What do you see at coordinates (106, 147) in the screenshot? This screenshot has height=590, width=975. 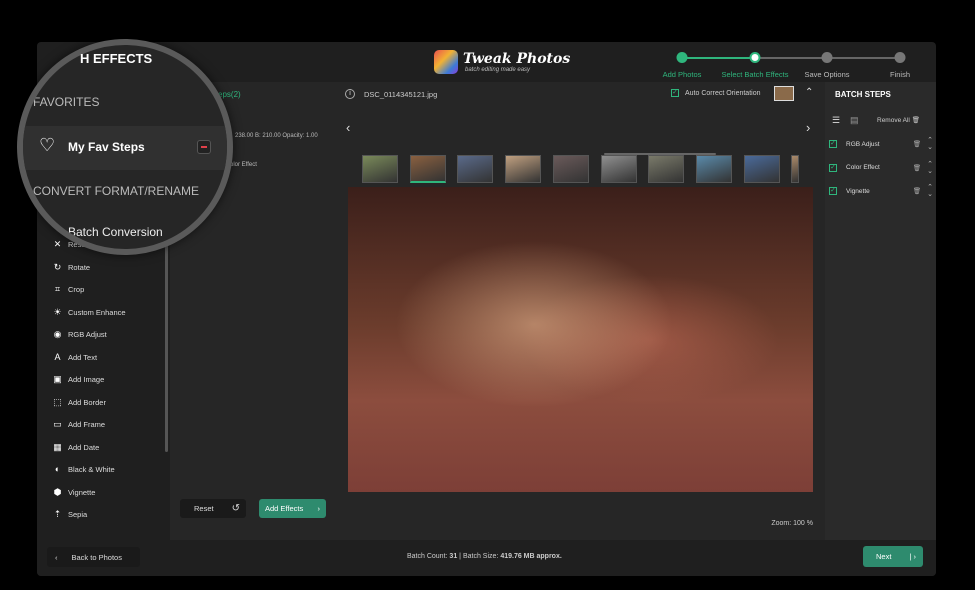 I see `fav-item-label: My Fav Steps` at bounding box center [106, 147].